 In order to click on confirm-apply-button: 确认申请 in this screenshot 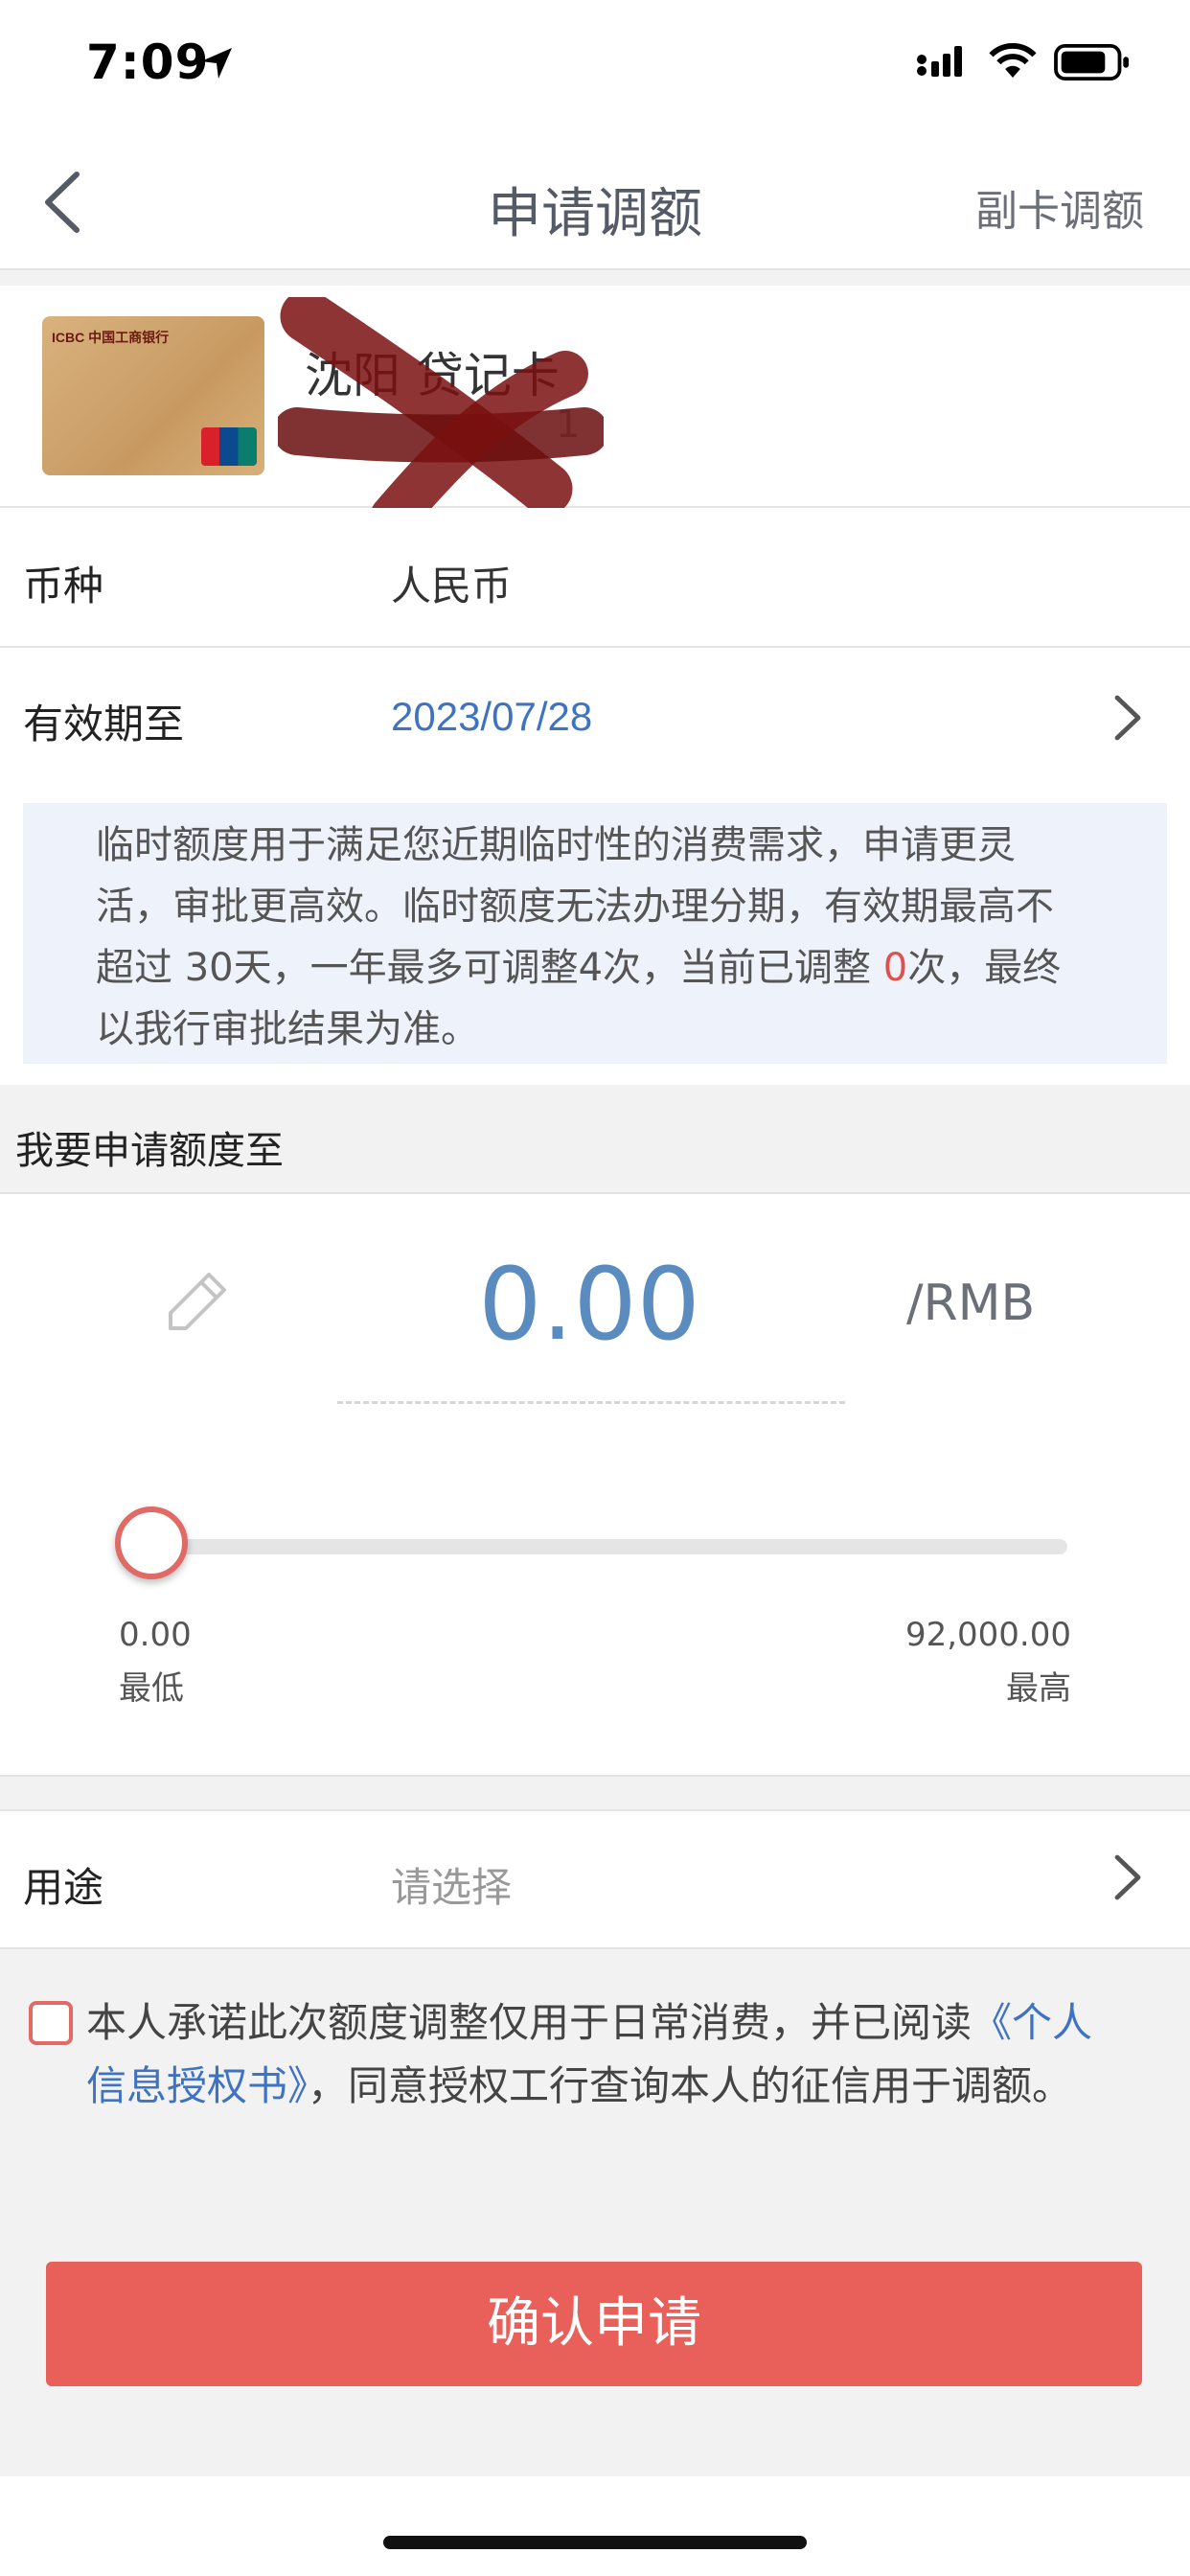, I will do `click(594, 2324)`.